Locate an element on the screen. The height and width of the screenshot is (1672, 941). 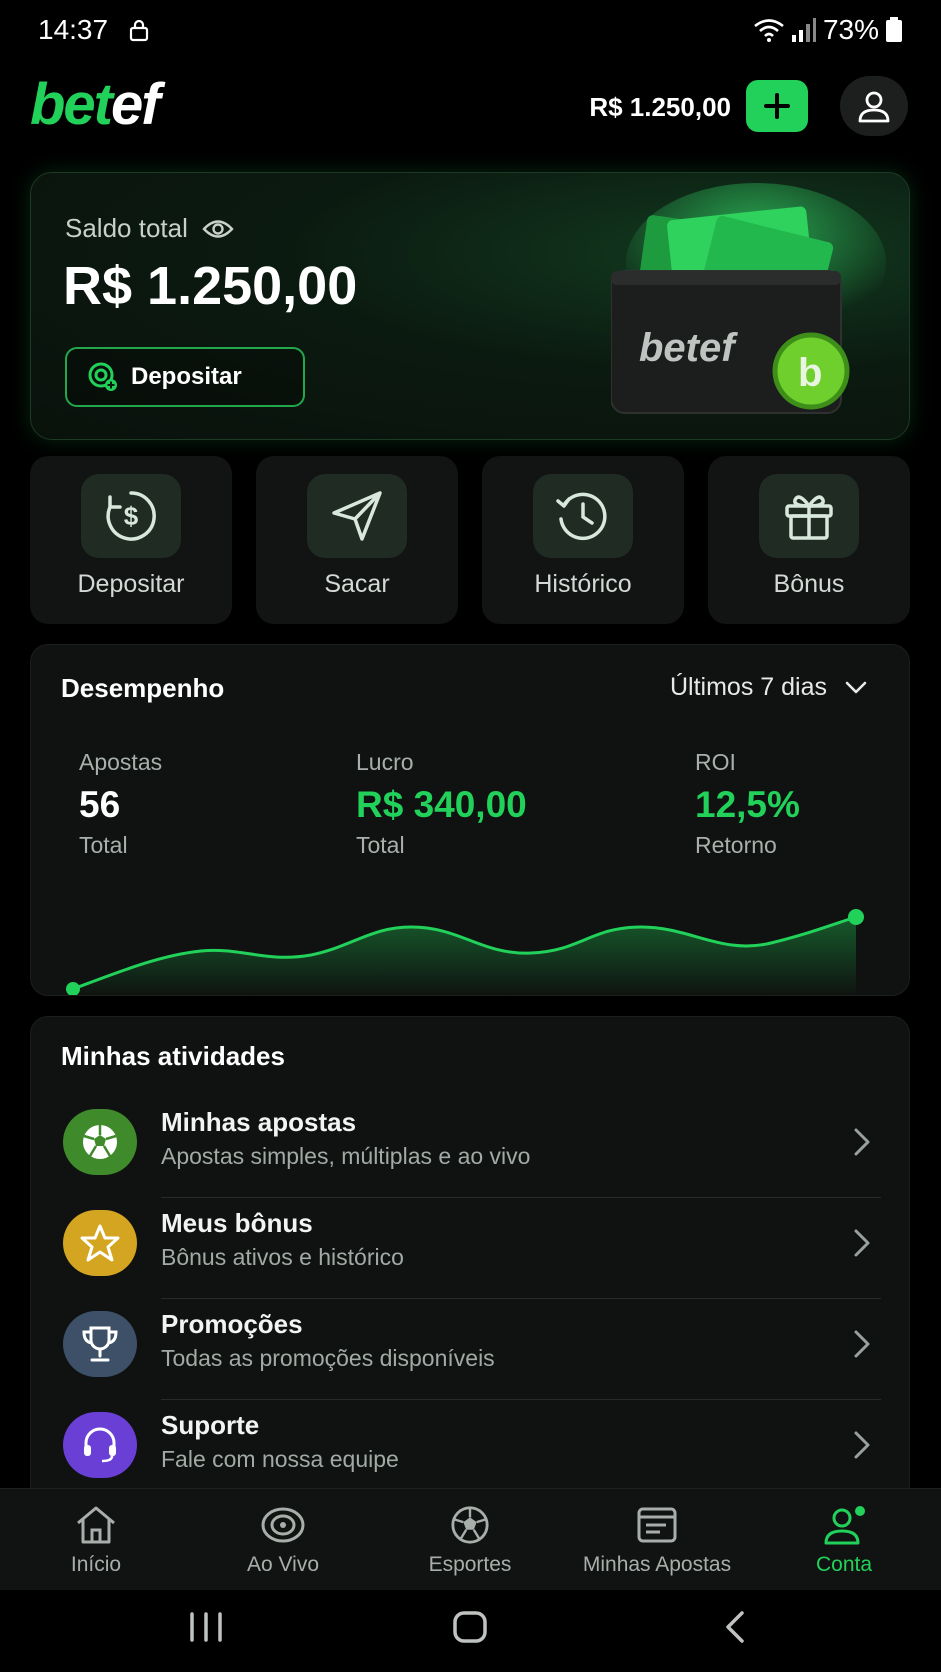
nav-esportes: Esportes is located at coordinates (470, 1541).